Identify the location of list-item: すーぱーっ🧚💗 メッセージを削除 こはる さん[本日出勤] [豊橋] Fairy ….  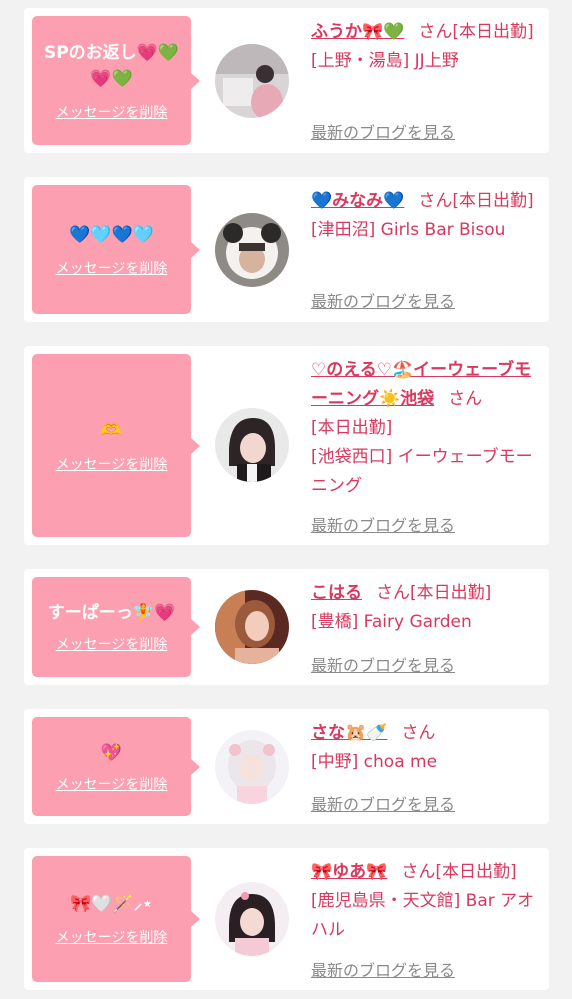
(286, 627).